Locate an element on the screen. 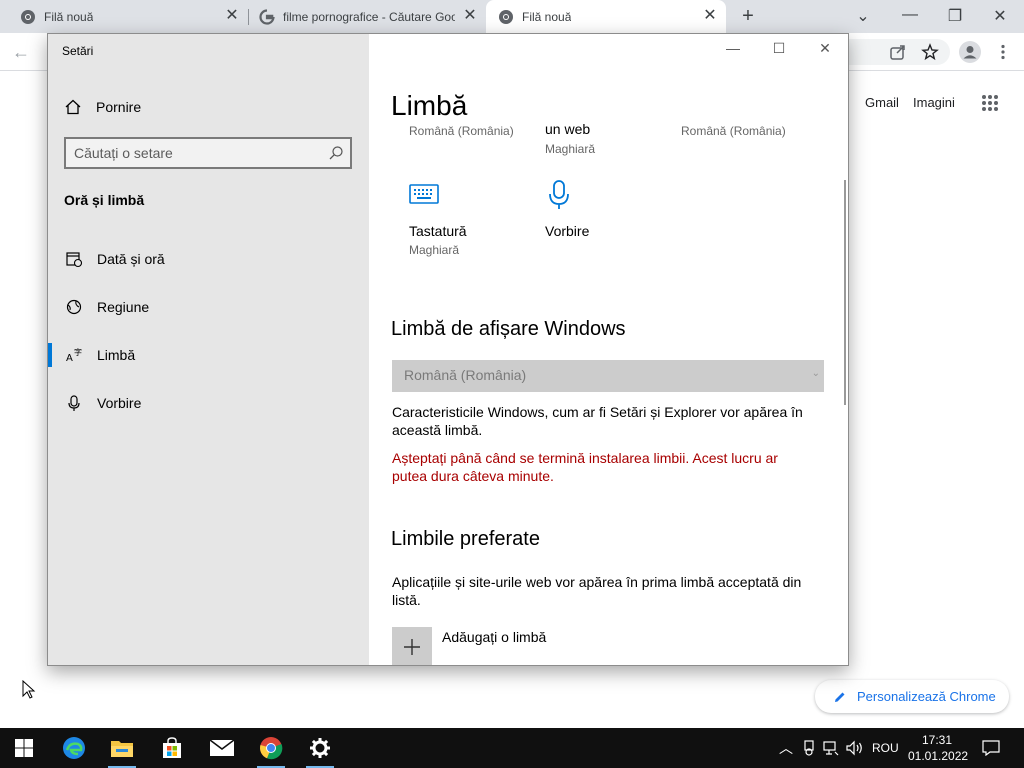 This screenshot has width=1024, height=768. display-language-heading: Limbă de afișare Windows is located at coordinates (508, 329).